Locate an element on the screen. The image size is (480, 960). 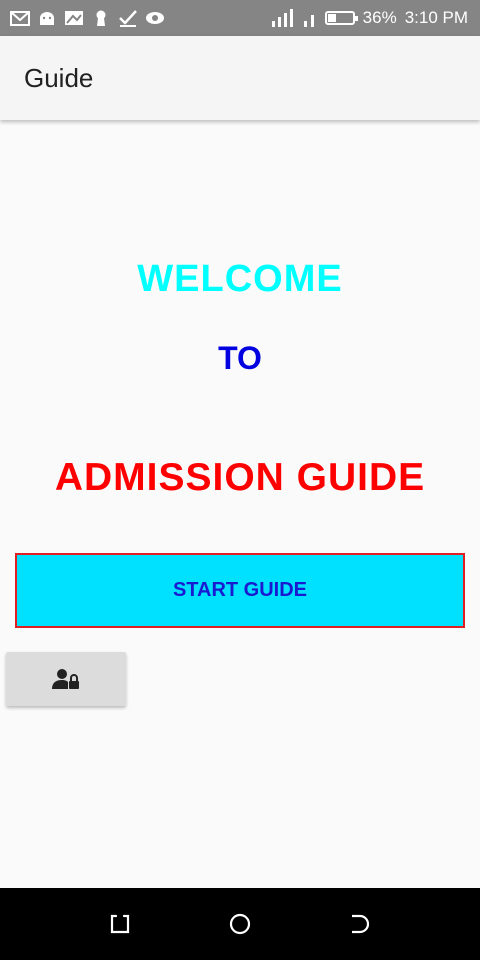
android-icon is located at coordinates (47, 18).